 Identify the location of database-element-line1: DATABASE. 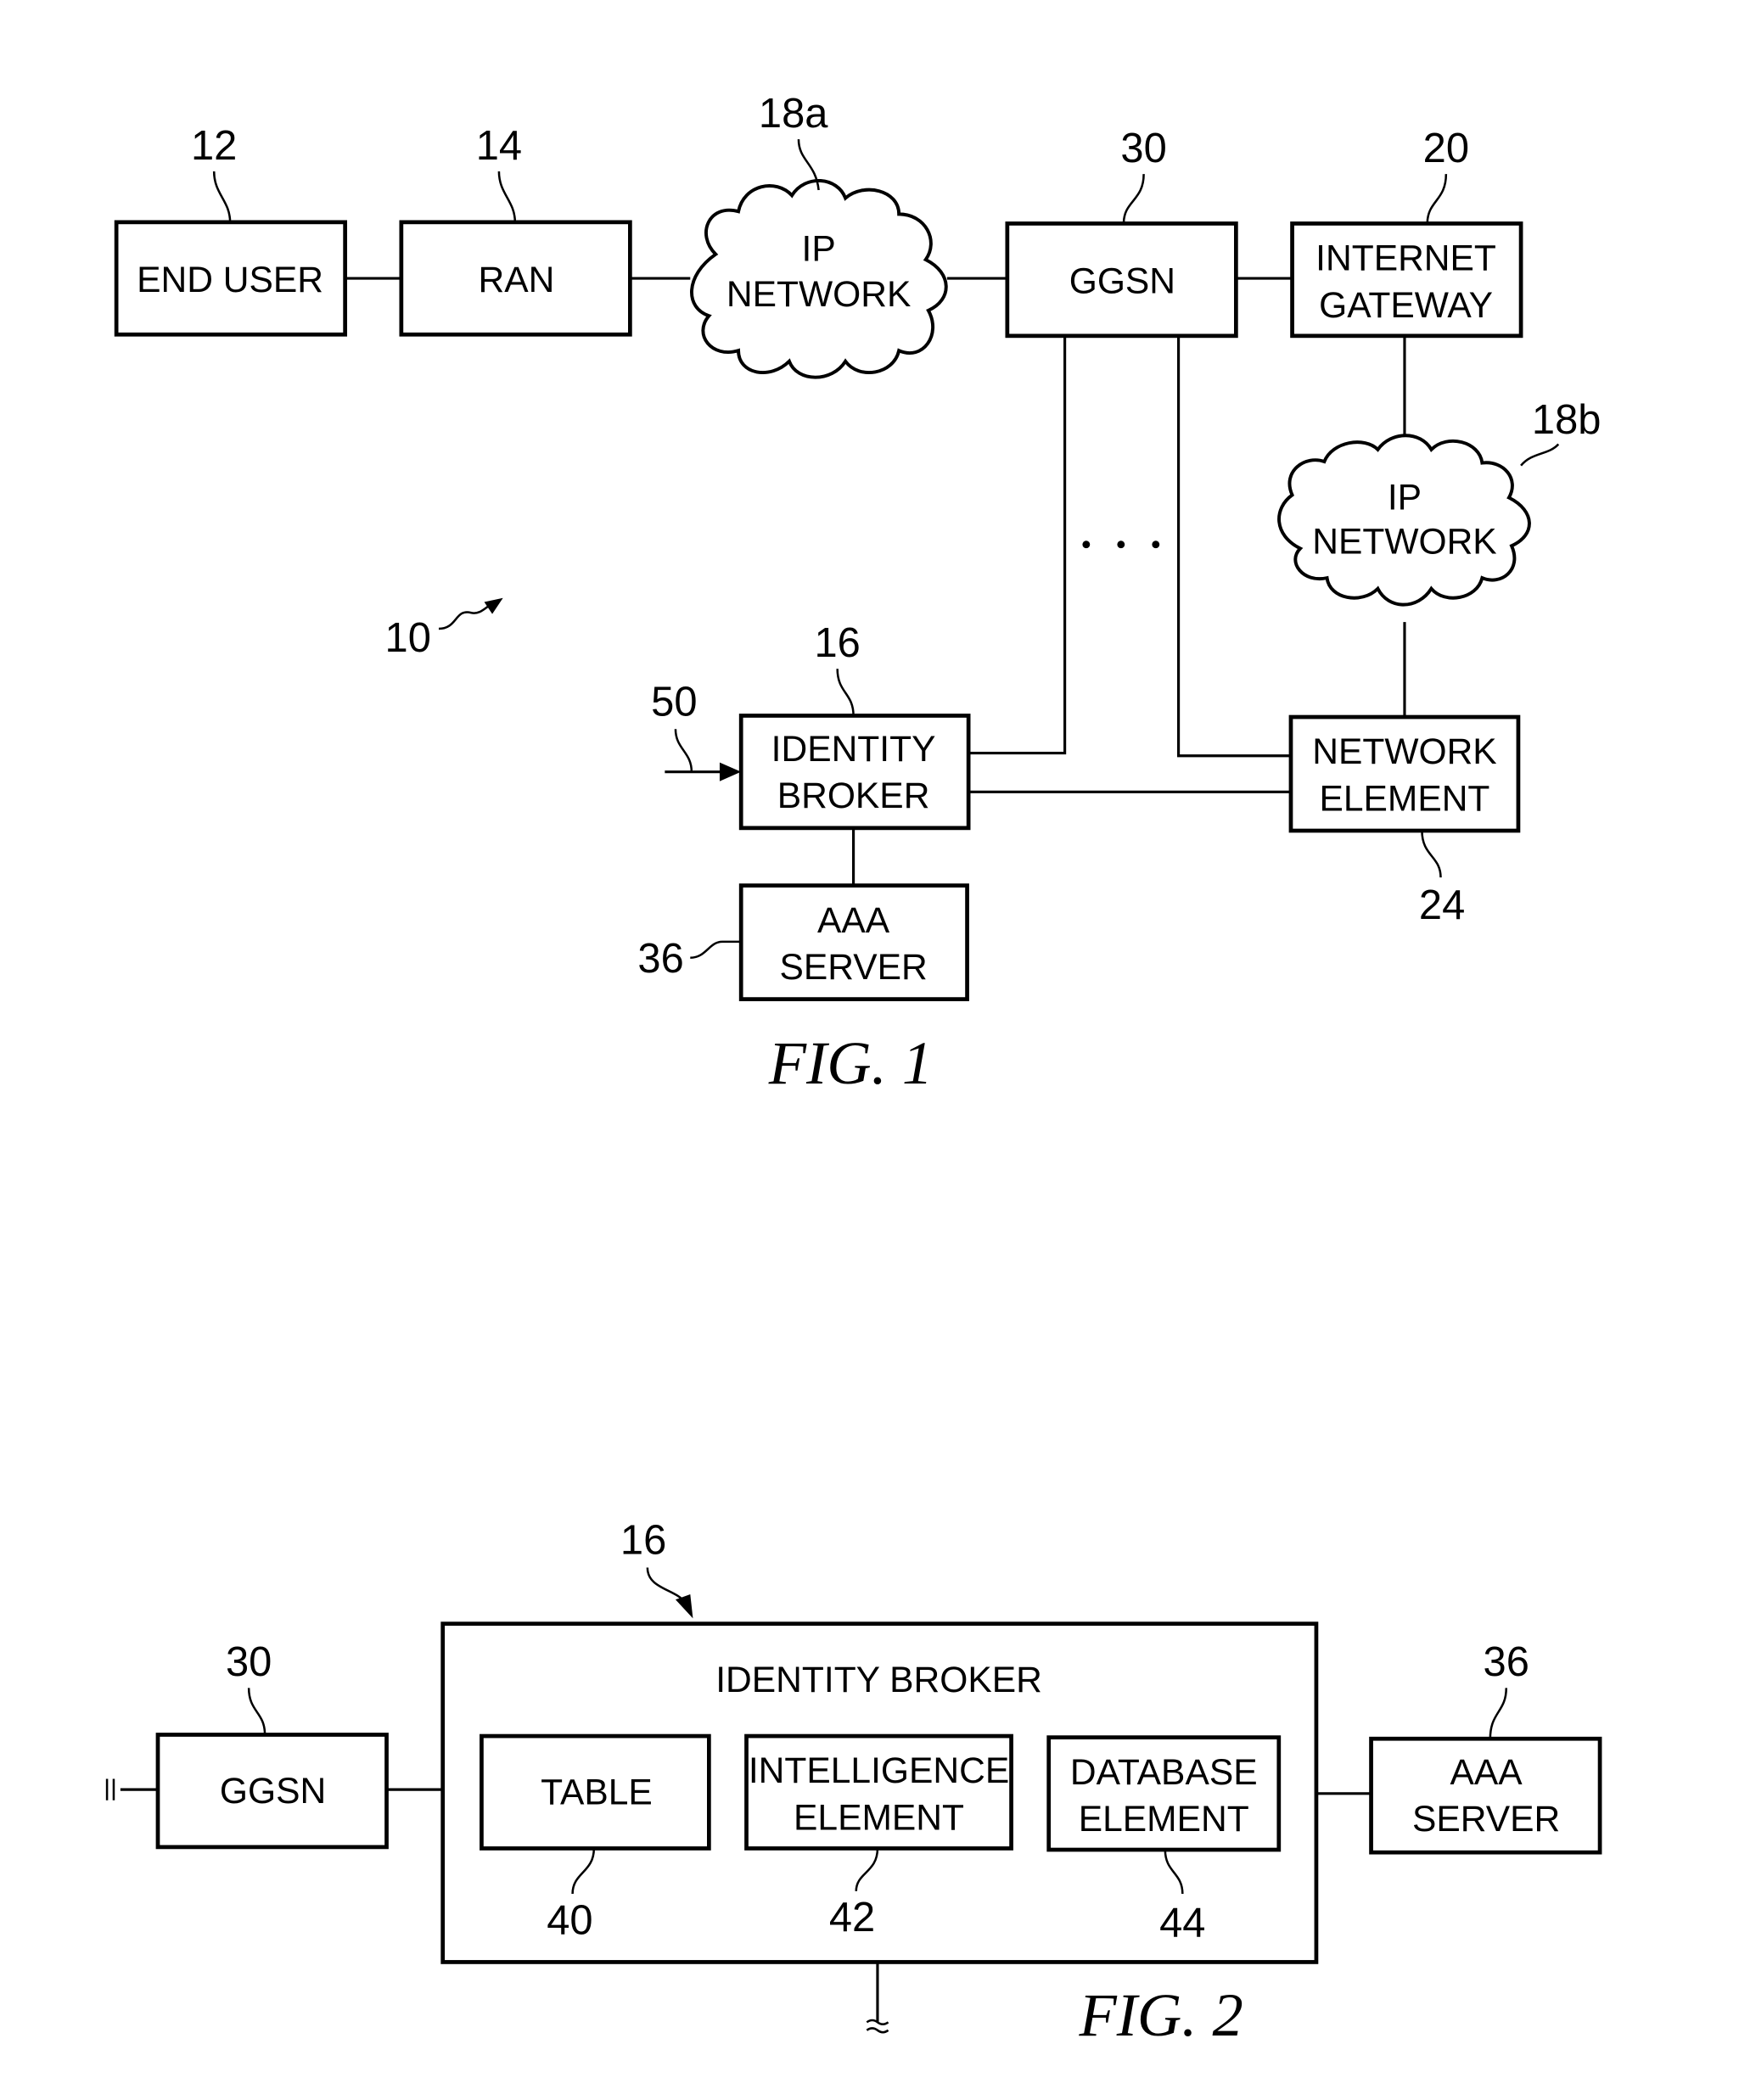
(1164, 1773).